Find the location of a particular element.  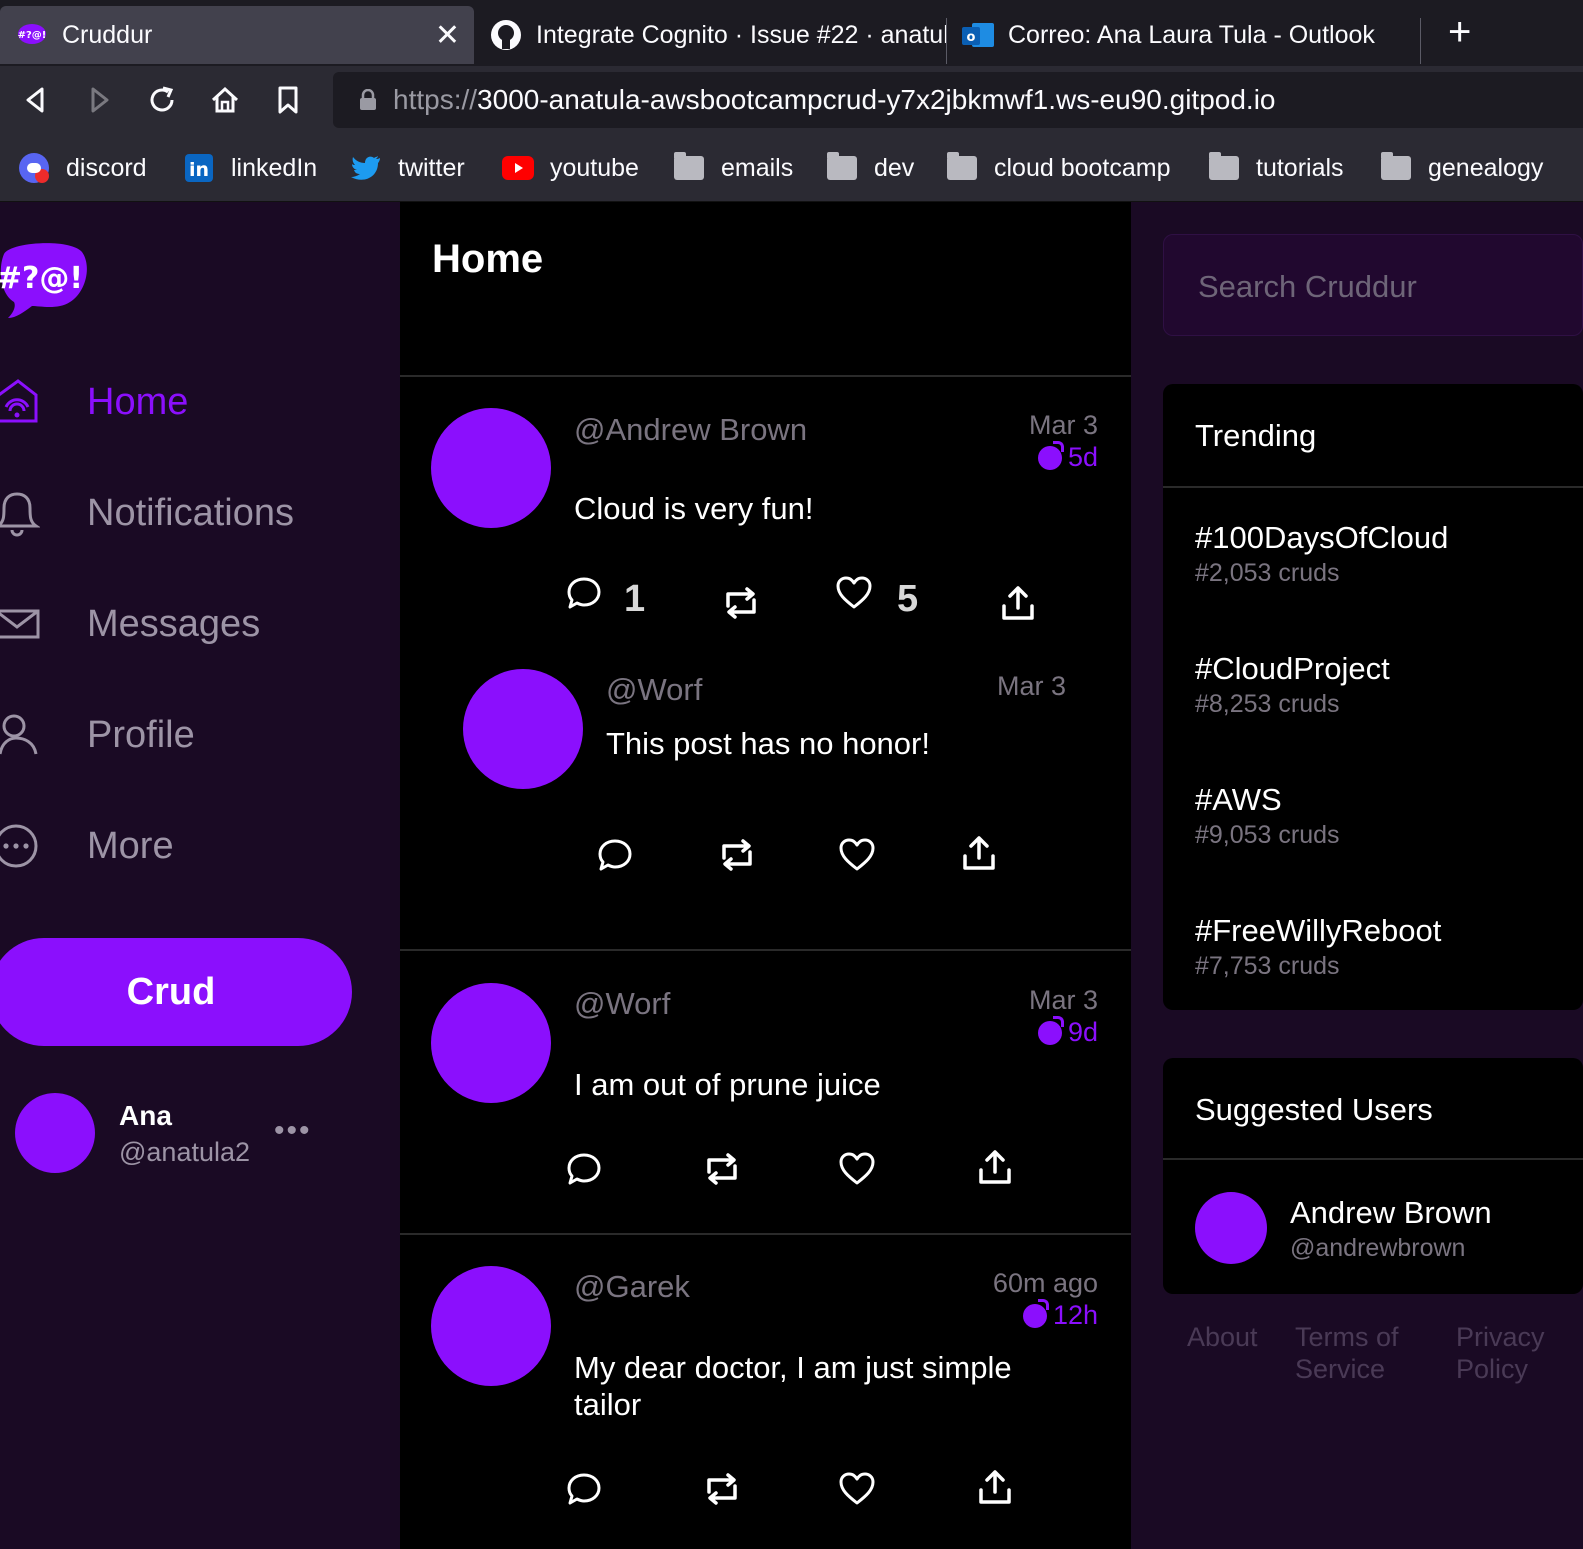

lock-icon is located at coordinates (368, 99).